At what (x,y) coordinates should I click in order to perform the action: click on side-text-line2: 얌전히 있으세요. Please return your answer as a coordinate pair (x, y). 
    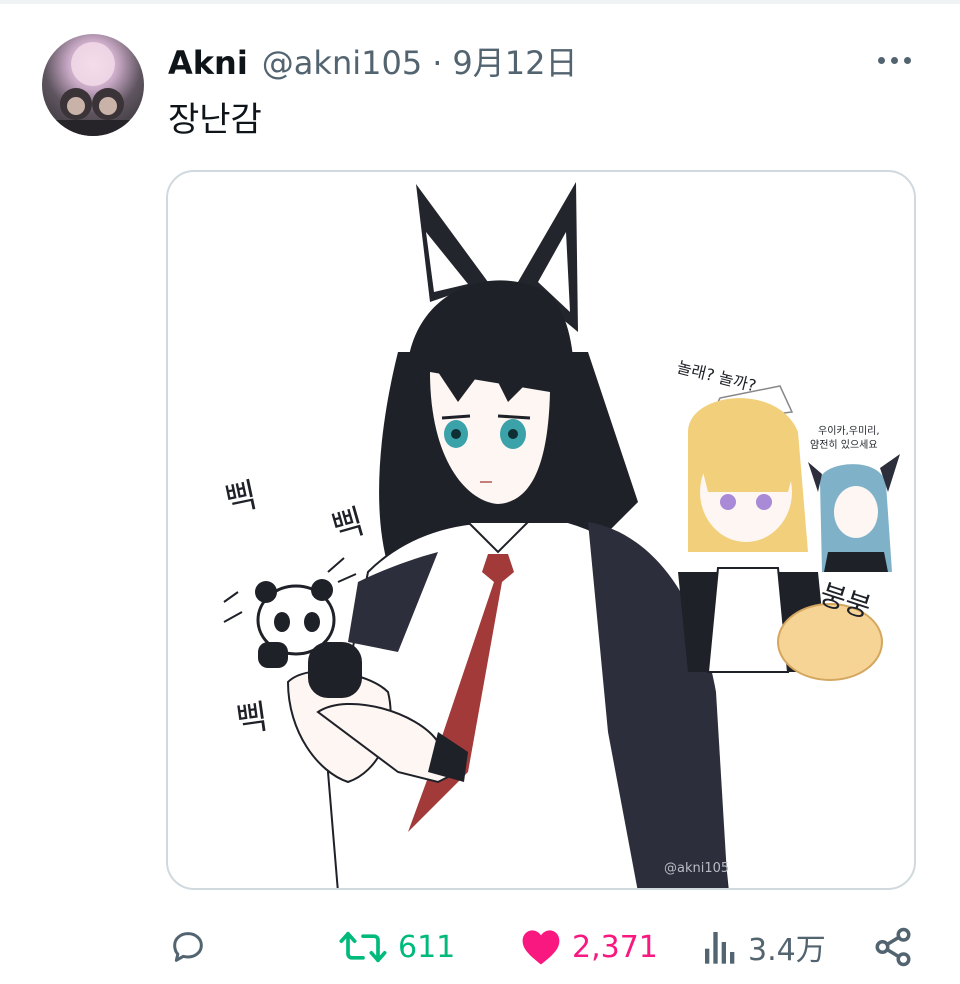
    Looking at the image, I should click on (844, 445).